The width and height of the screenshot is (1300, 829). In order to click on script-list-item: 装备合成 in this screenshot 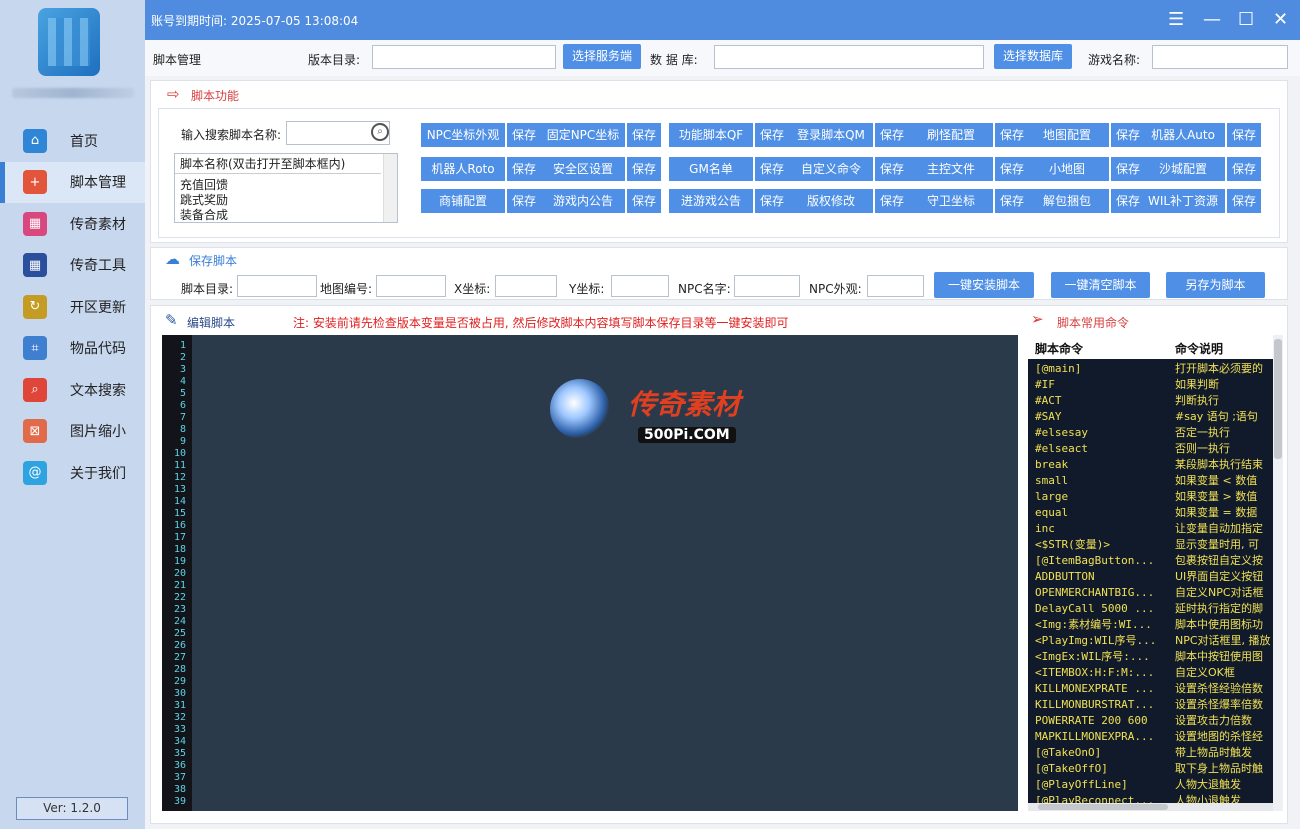, I will do `click(288, 215)`.